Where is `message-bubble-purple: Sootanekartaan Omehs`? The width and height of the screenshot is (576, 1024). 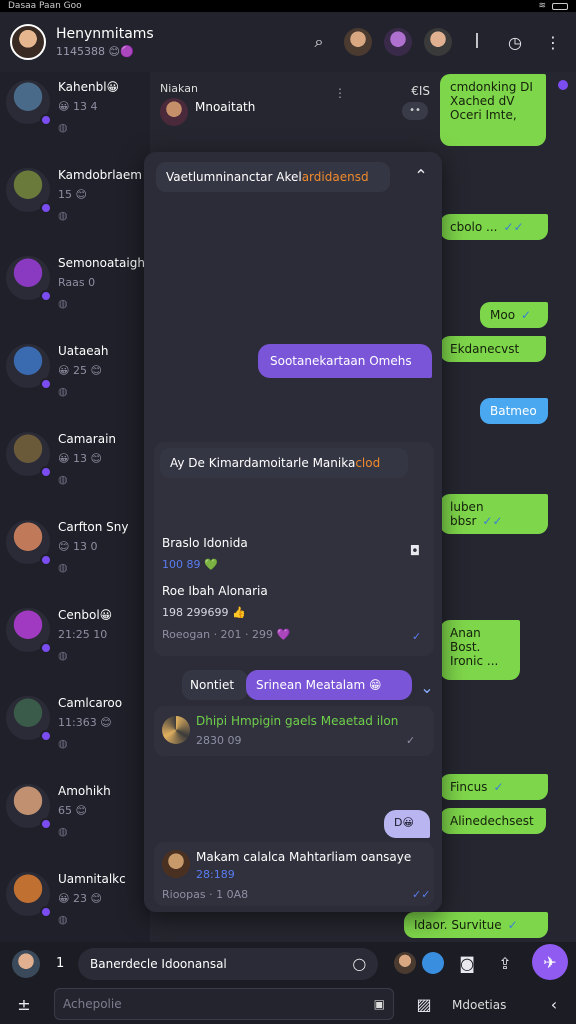
message-bubble-purple: Sootanekartaan Omehs is located at coordinates (345, 361).